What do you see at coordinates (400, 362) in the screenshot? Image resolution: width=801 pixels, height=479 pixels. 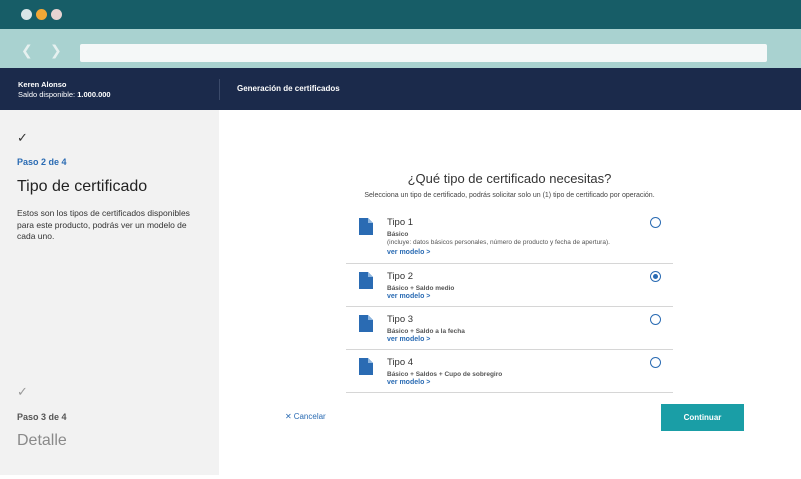 I see `option-title: Tipo 4` at bounding box center [400, 362].